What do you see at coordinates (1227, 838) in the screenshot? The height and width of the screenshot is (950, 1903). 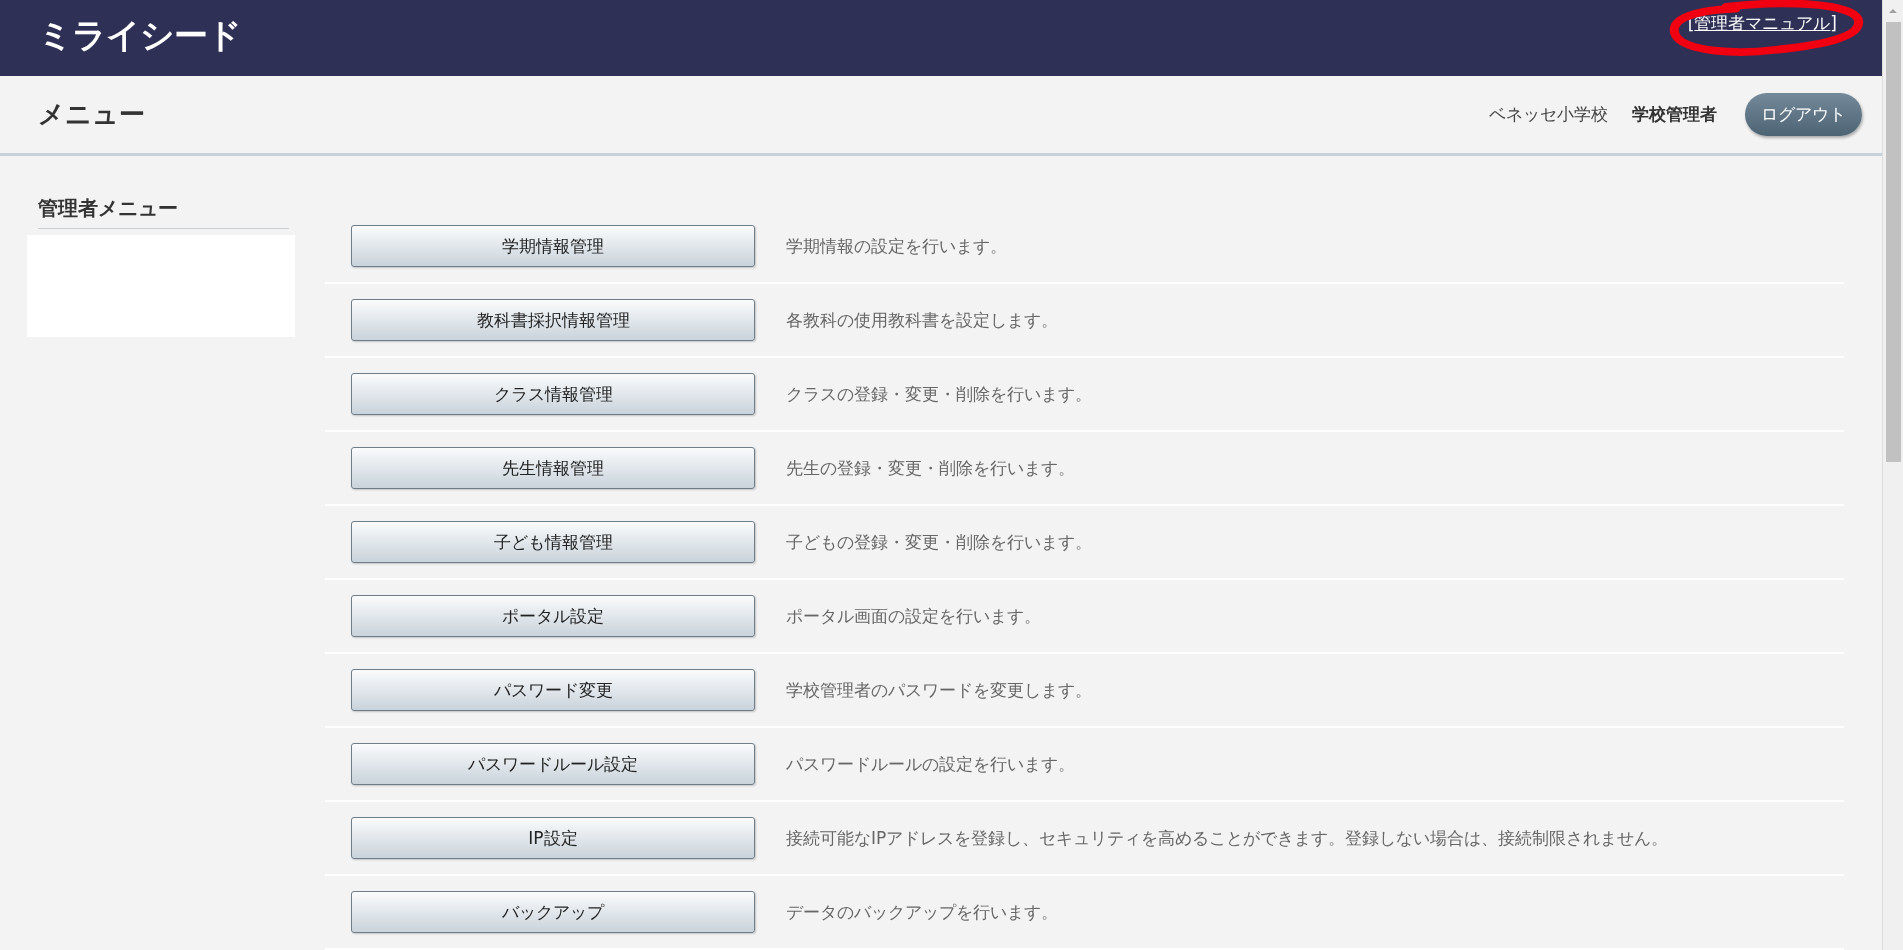 I see `menu-description: 接続可能なIPアドレスを登録し、セキュリティを高めることができます。登録しない場合は、接続制限されません。` at bounding box center [1227, 838].